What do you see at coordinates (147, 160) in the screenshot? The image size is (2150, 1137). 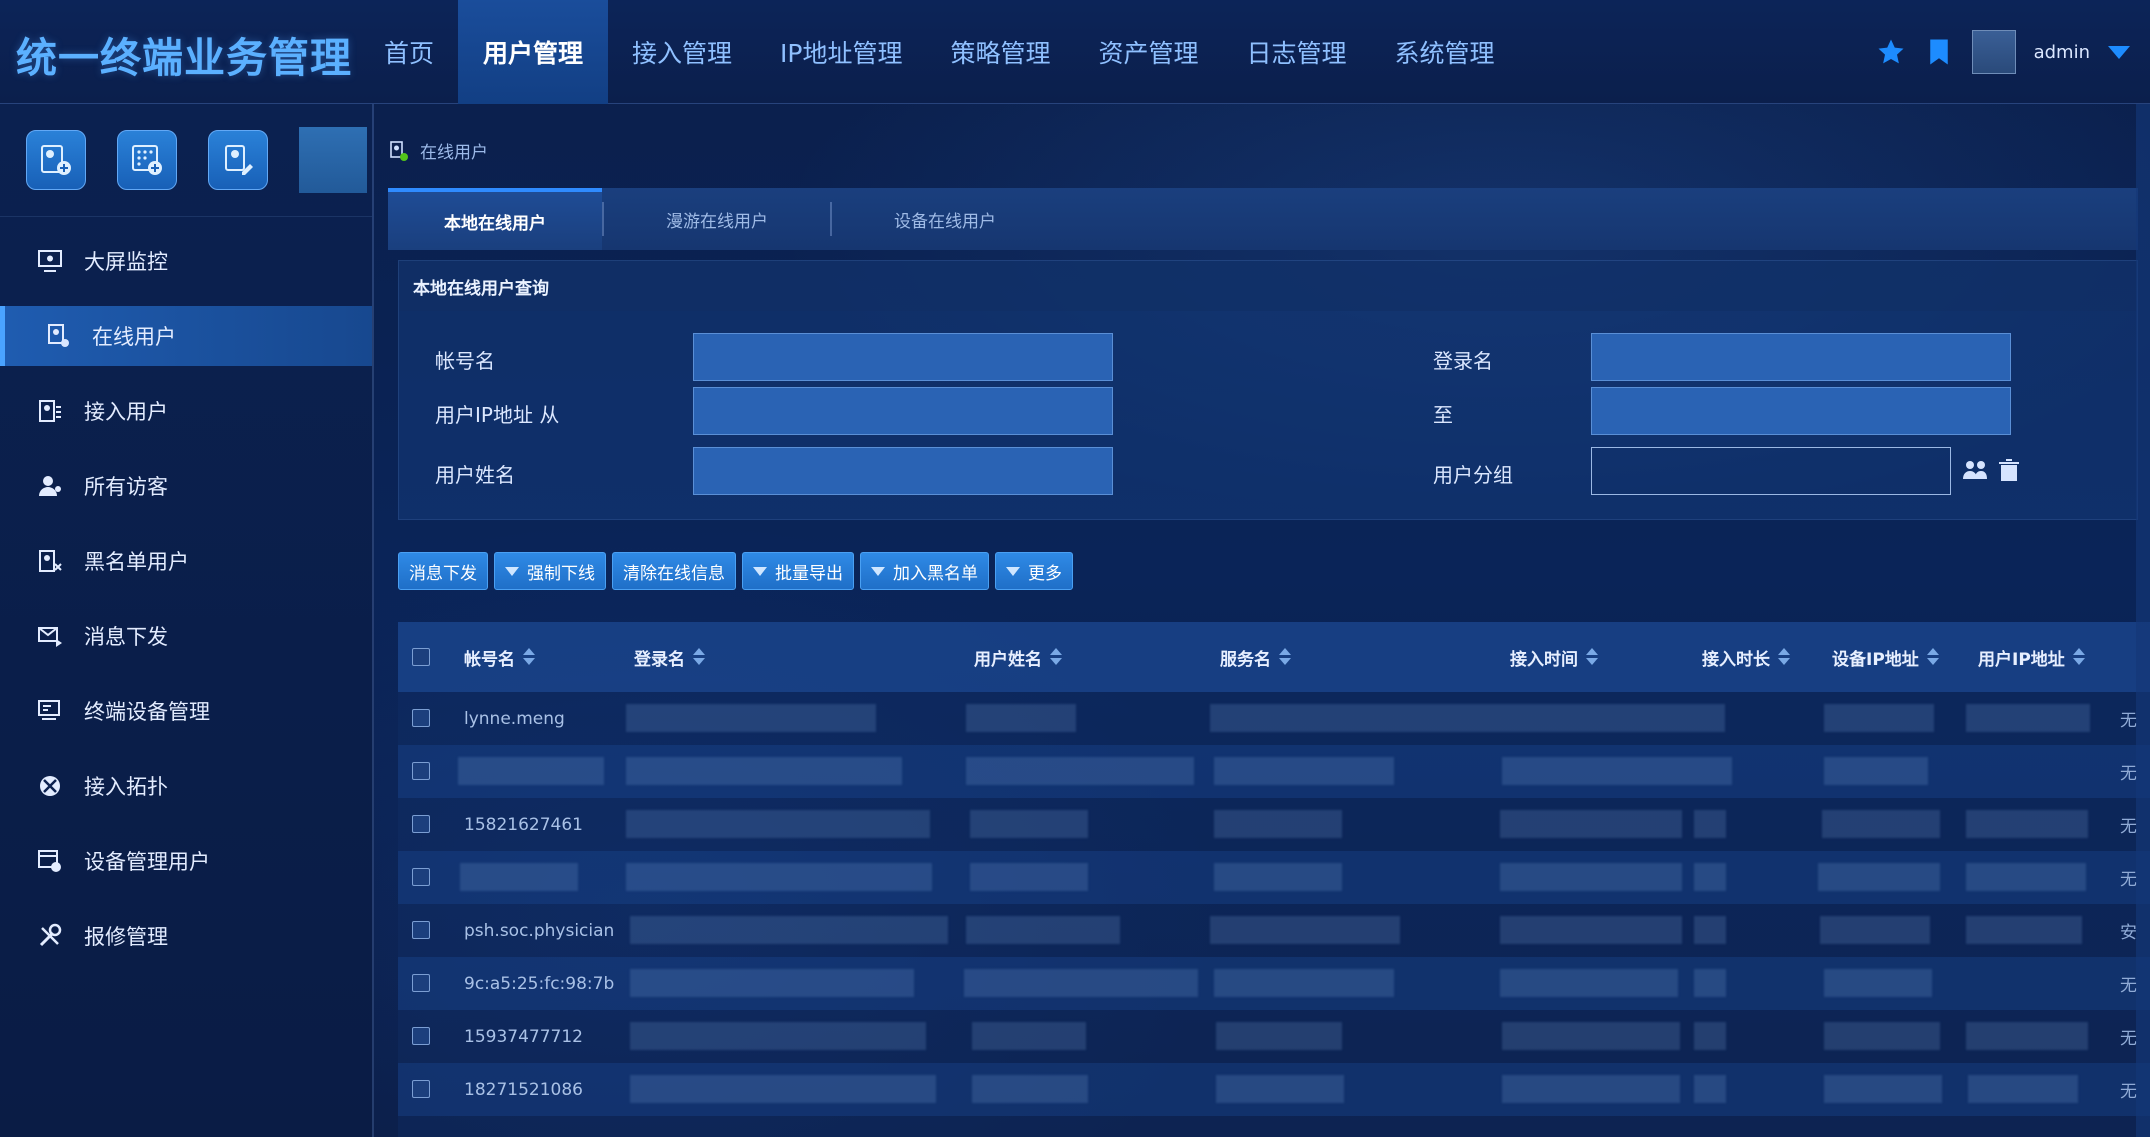 I see `add-device-shortcut` at bounding box center [147, 160].